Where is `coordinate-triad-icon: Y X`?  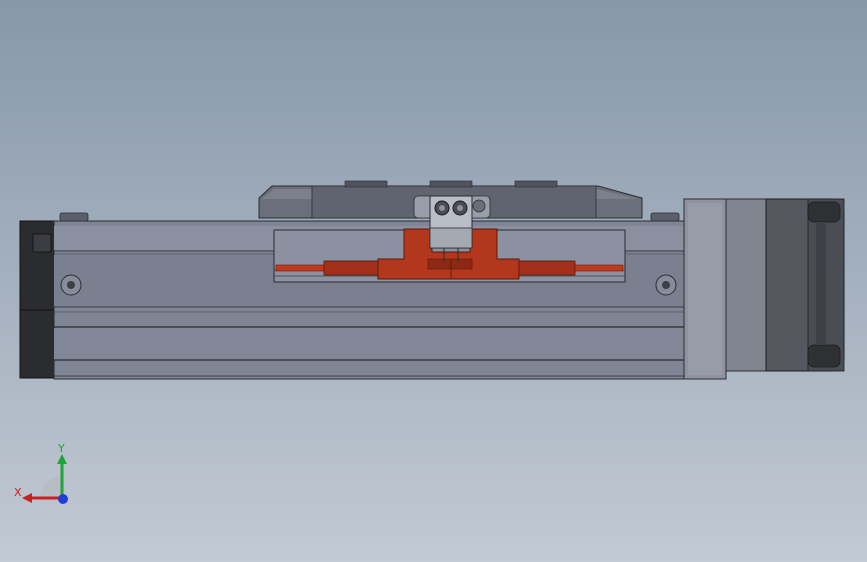 coordinate-triad-icon: Y X is located at coordinates (45, 475).